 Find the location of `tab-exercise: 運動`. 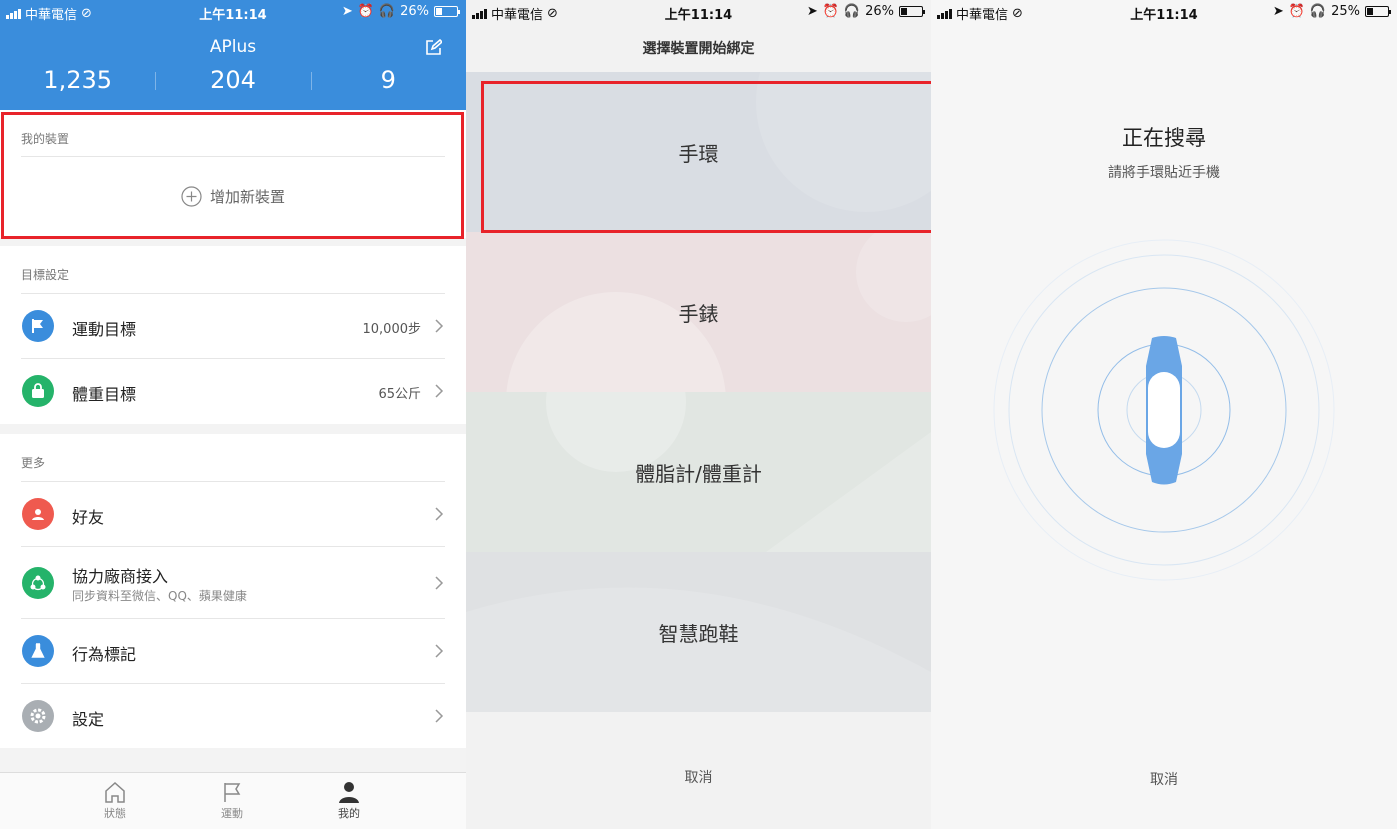

tab-exercise: 運動 is located at coordinates (232, 801).